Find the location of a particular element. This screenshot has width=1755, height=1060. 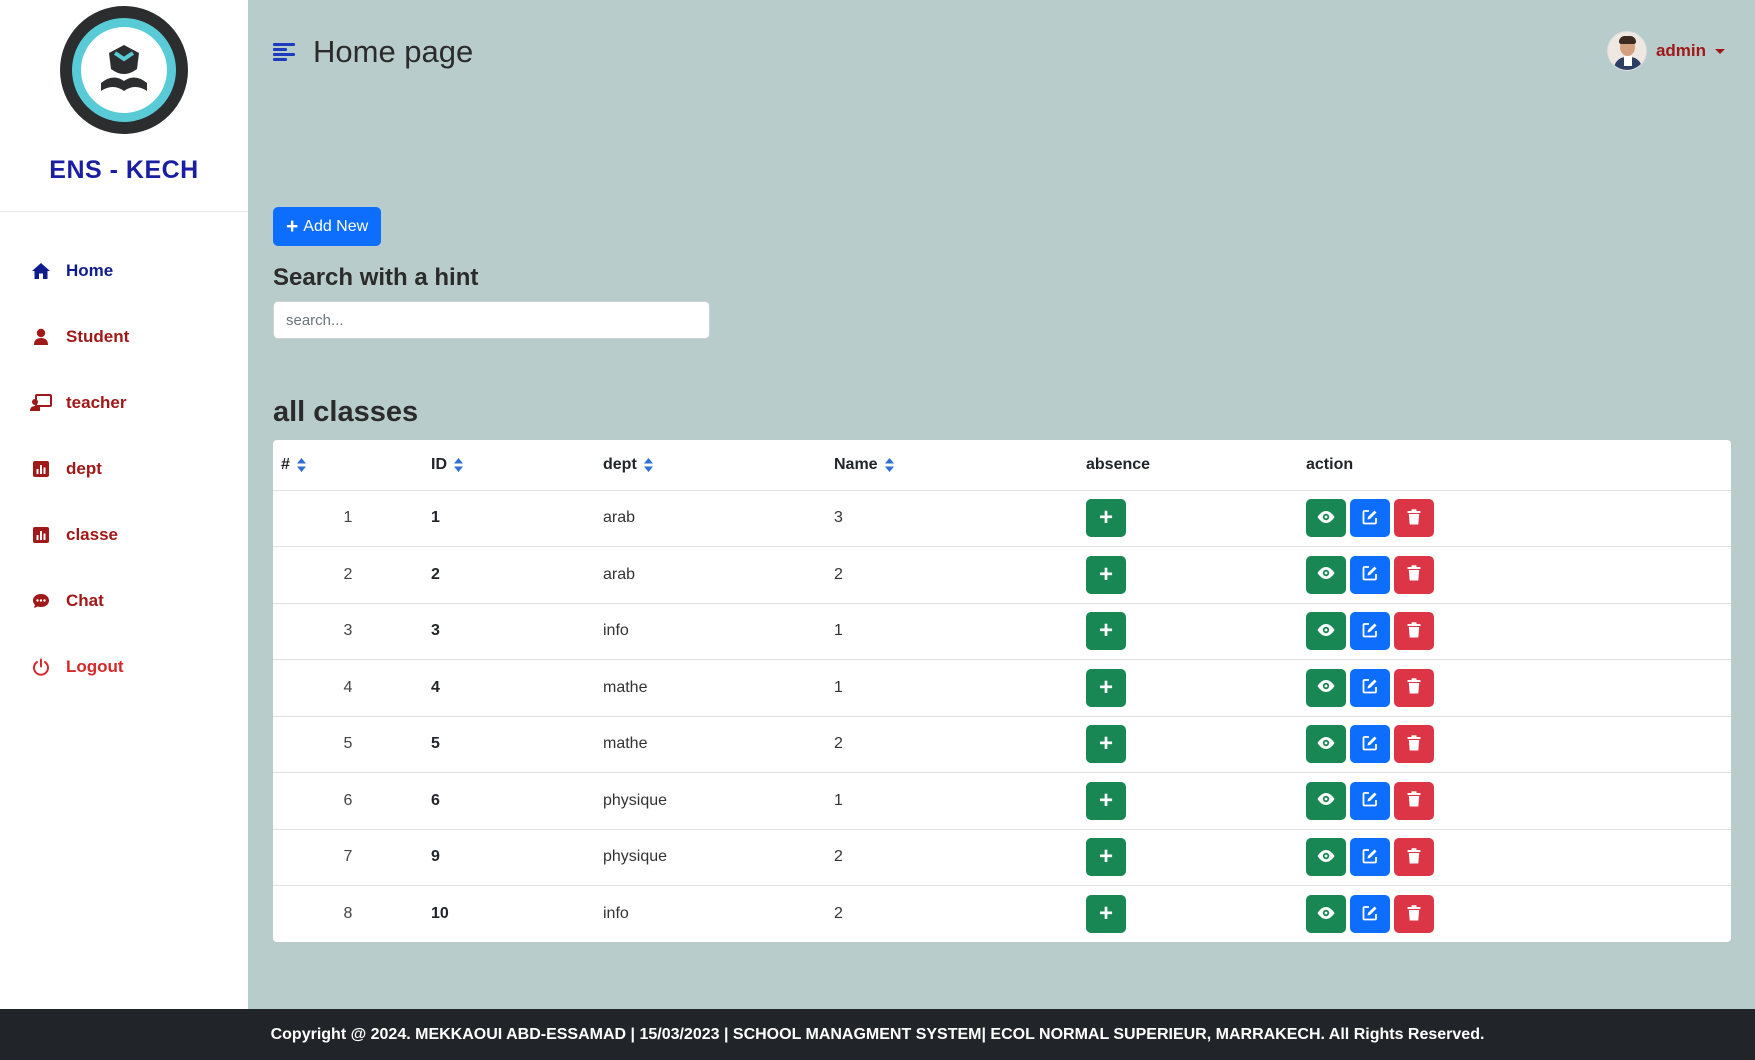

table-header-row: # ID dept Name absence action is located at coordinates (1002, 465).